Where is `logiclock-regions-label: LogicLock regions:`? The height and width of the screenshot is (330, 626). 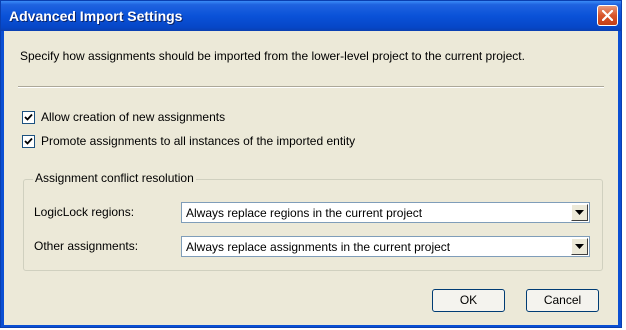
logiclock-regions-label: LogicLock regions: is located at coordinates (84, 212).